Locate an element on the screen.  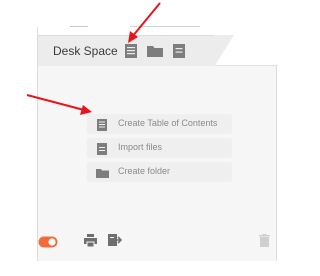
panel-header: Desk Space is located at coordinates (158, 47).